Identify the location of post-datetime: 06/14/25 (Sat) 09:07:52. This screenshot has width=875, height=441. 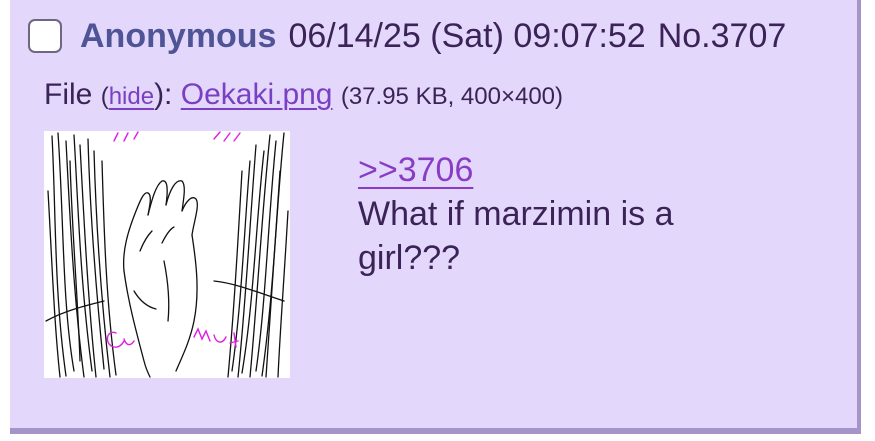
(467, 35).